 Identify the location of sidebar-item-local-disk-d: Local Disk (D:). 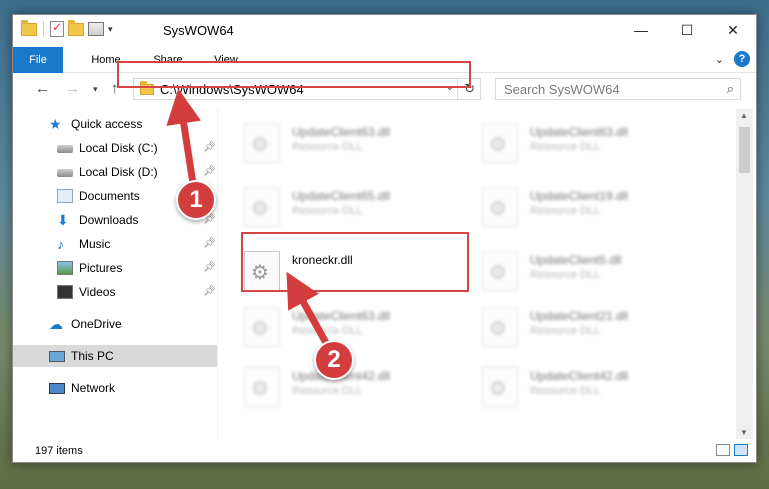
(107, 172).